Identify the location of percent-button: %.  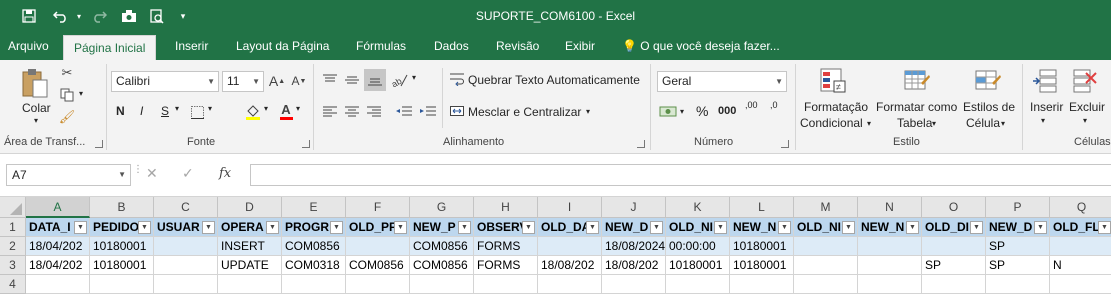
(702, 111).